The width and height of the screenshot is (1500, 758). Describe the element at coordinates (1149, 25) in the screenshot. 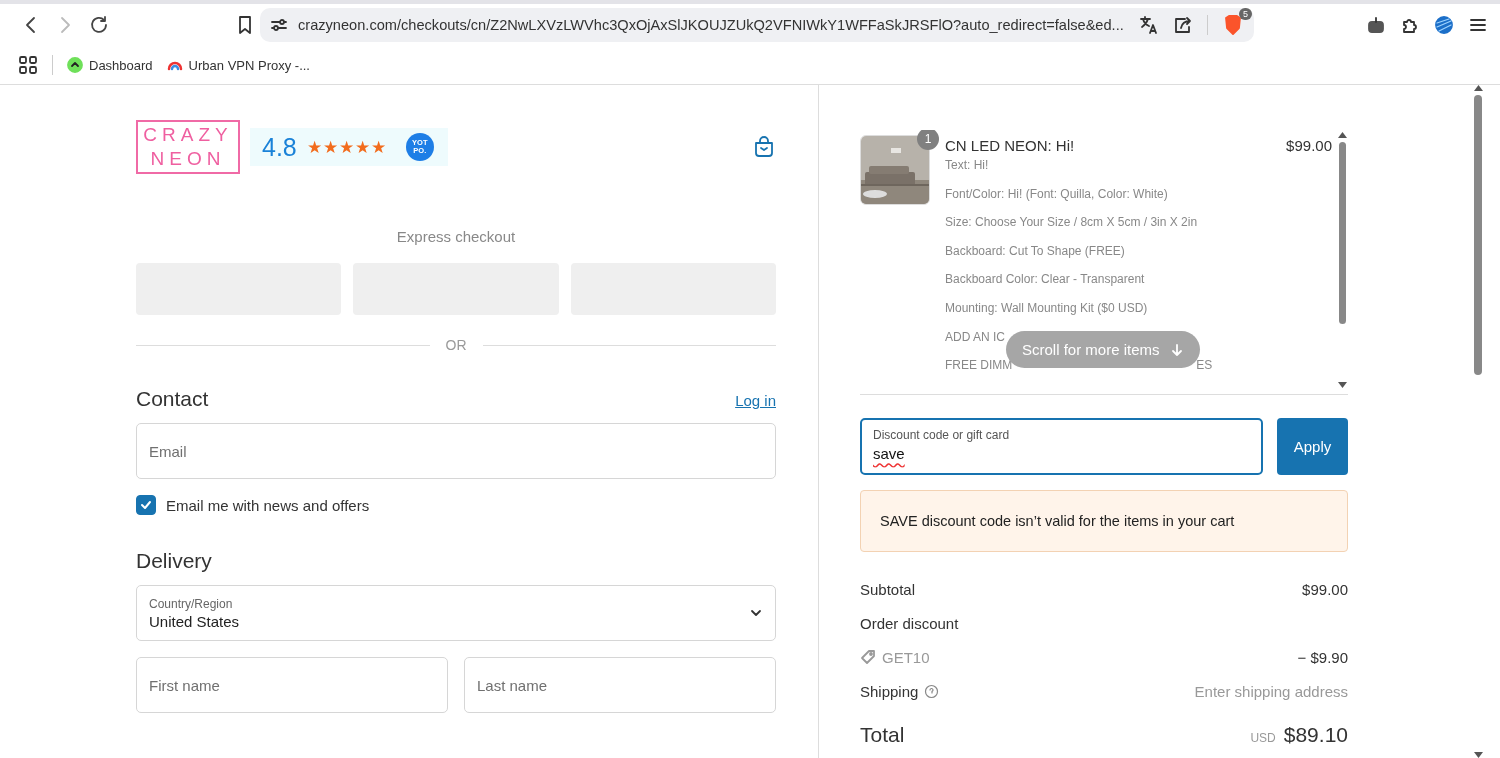

I see `translate-icon` at that location.